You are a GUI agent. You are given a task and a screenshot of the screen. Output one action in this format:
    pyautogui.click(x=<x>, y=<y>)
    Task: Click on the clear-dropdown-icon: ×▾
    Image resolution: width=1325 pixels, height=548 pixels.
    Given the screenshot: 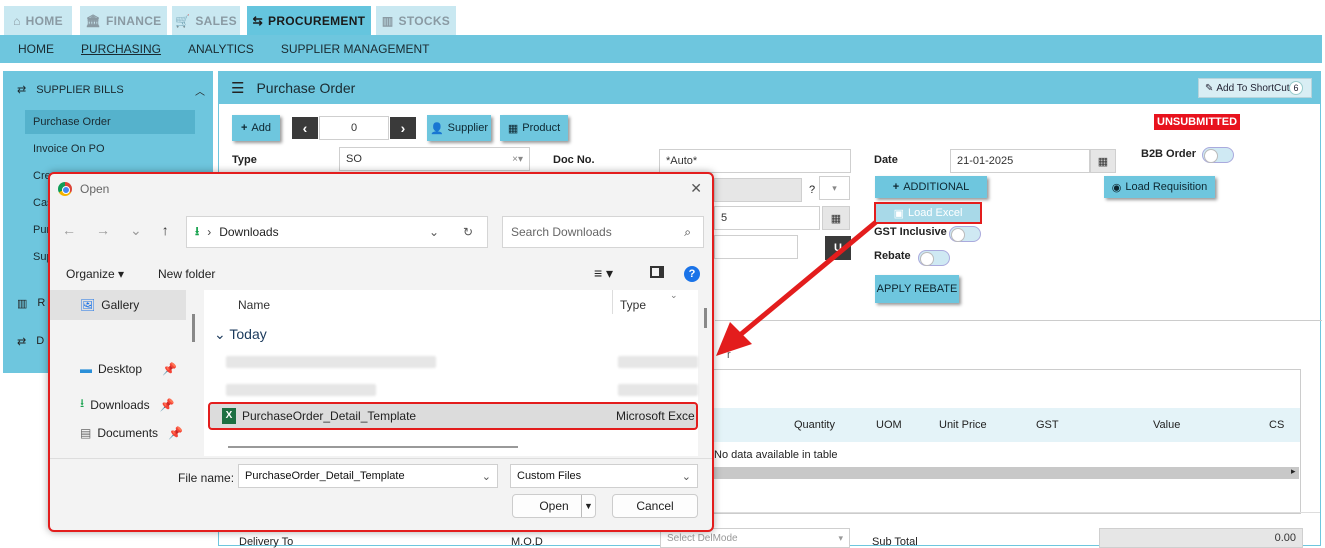 What is the action you would take?
    pyautogui.click(x=517, y=159)
    